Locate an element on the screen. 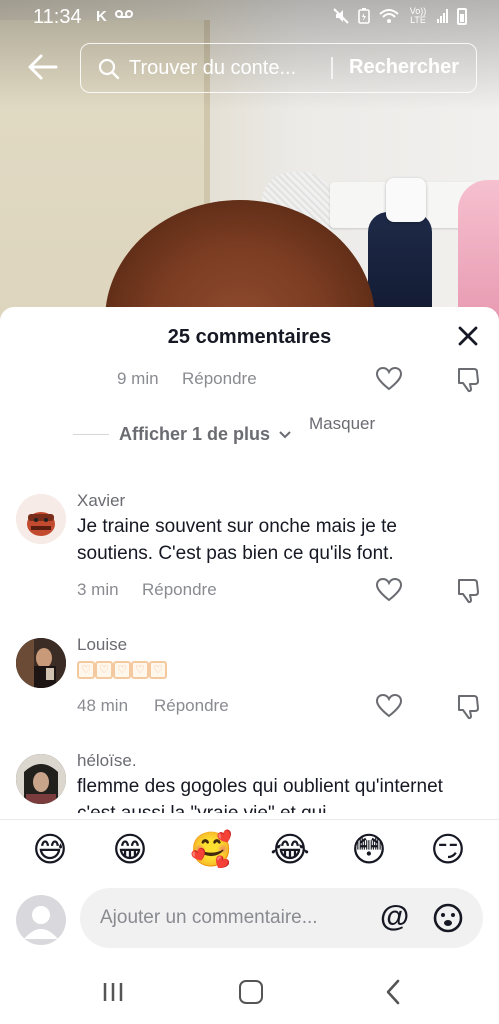  comment-username: Louise is located at coordinates (102, 645).